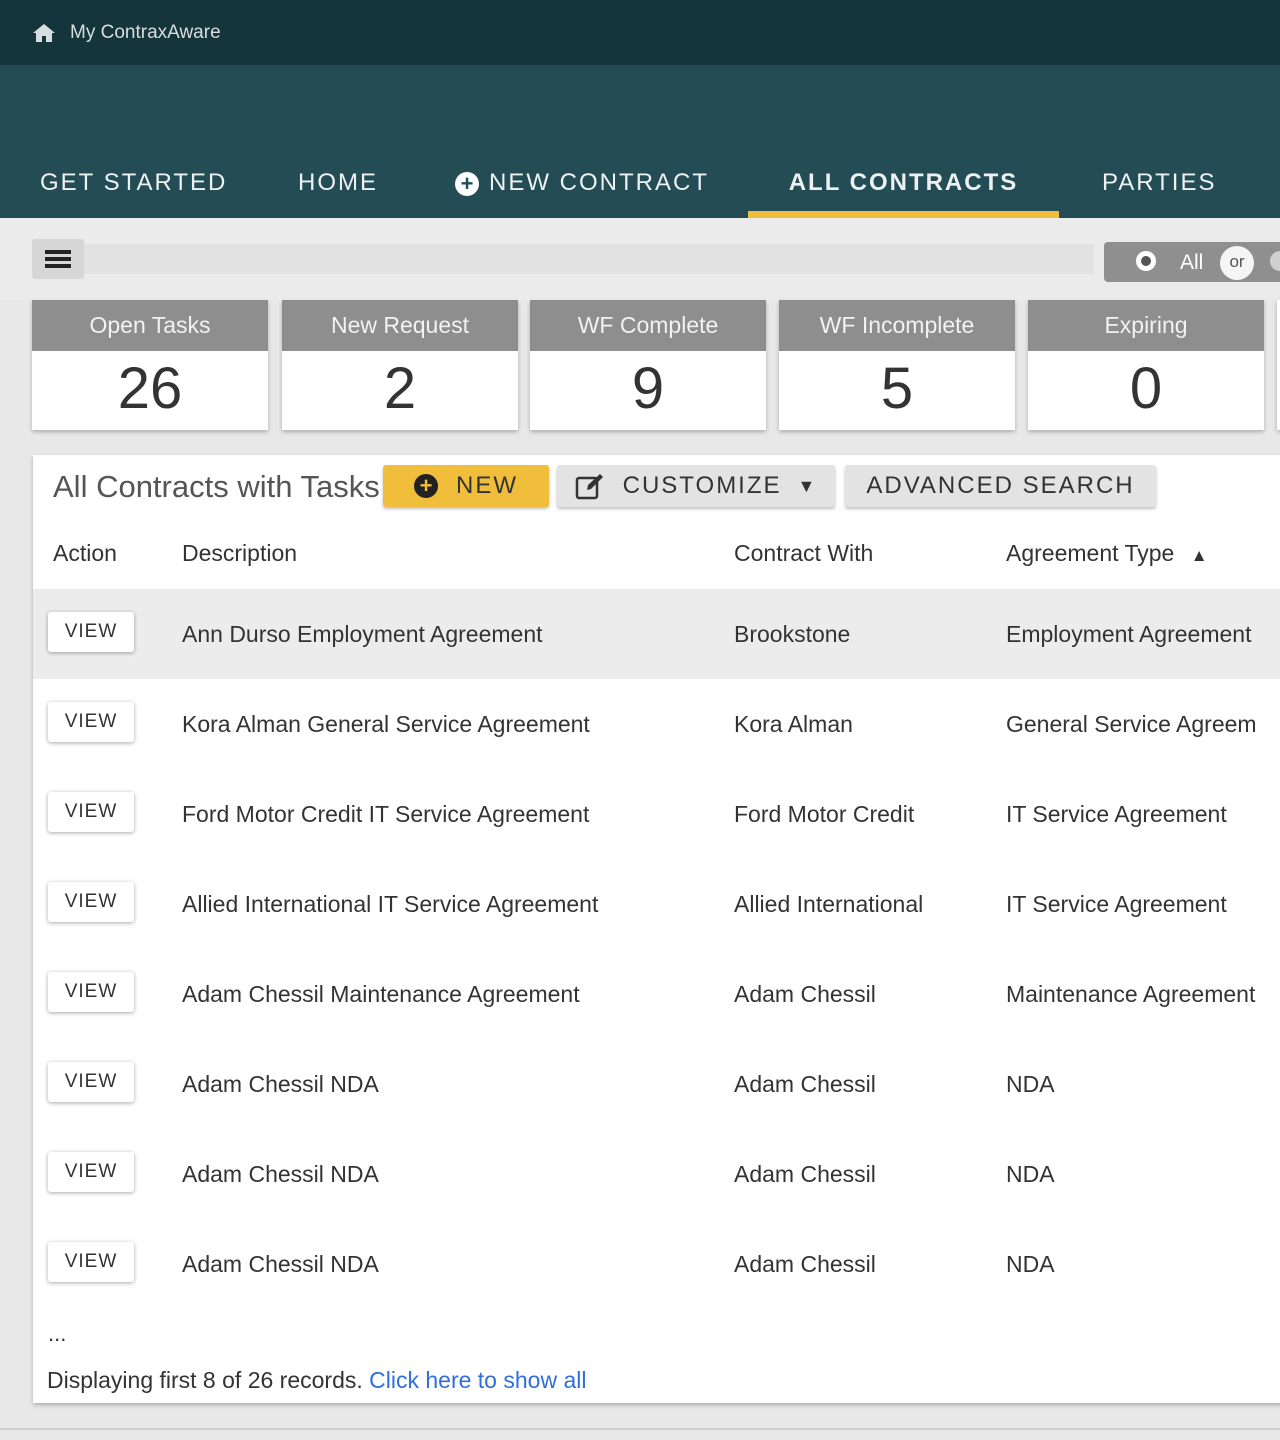 This screenshot has height=1440, width=1280. I want to click on toolbar: All or, so click(640, 259).